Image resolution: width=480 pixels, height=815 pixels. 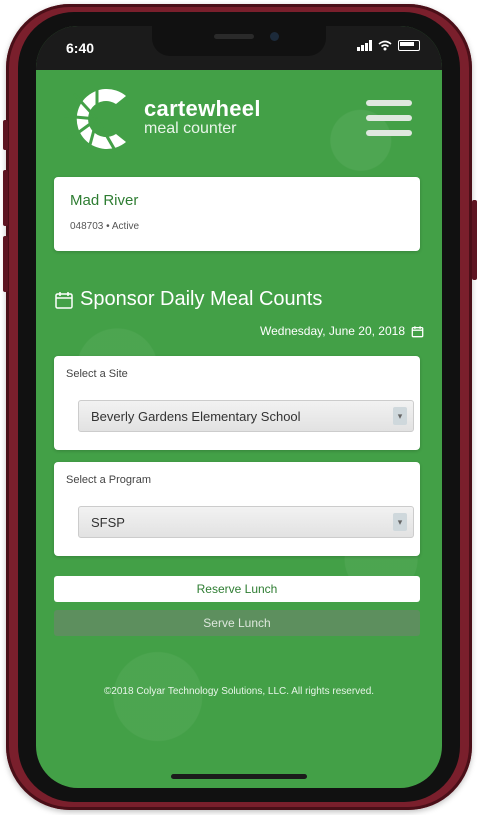 I want to click on sponsor-card: Mad River 048703 • Active, so click(x=237, y=214).